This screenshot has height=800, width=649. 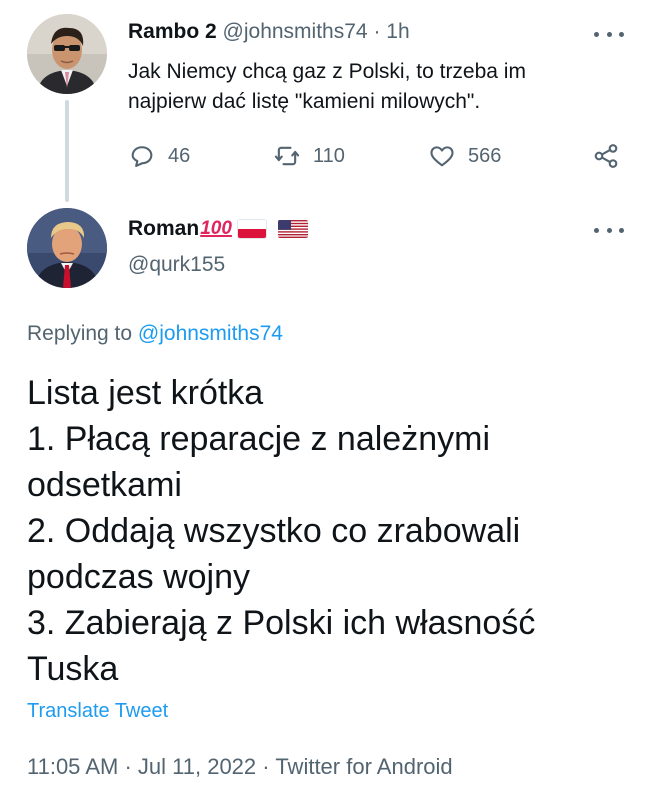 I want to click on retweet-icon, so click(x=287, y=156).